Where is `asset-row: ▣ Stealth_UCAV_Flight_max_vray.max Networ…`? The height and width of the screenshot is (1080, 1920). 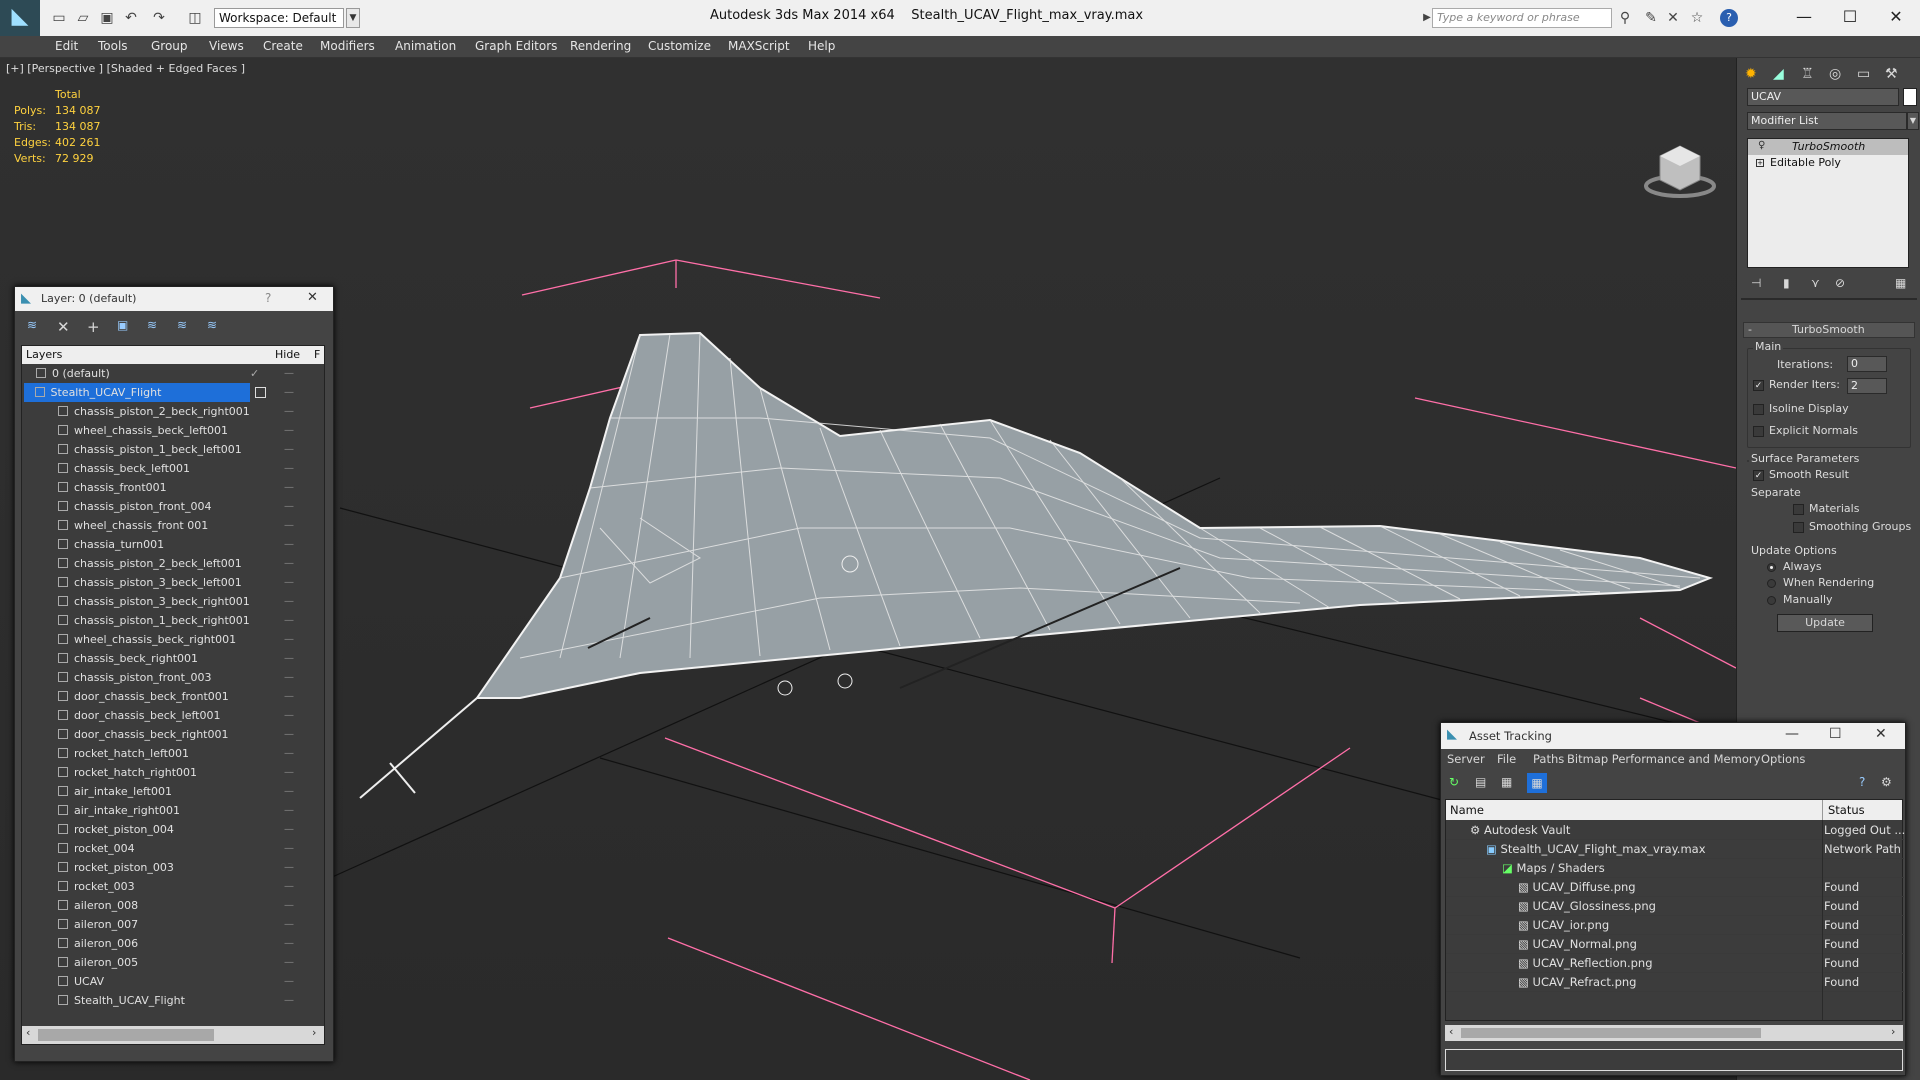 asset-row: ▣ Stealth_UCAV_Flight_max_vray.max Networ… is located at coordinates (1675, 849).